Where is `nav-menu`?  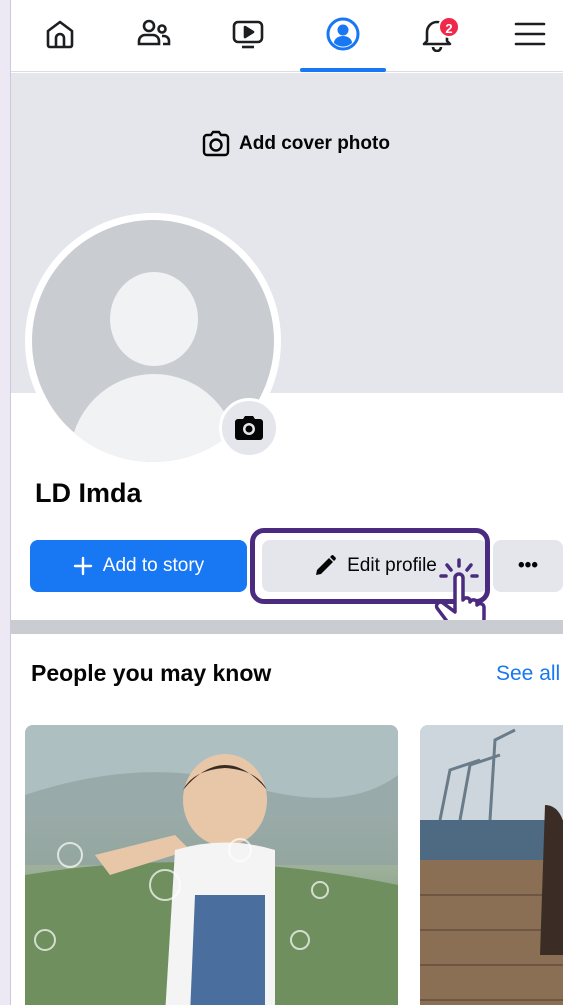
nav-menu is located at coordinates (530, 34).